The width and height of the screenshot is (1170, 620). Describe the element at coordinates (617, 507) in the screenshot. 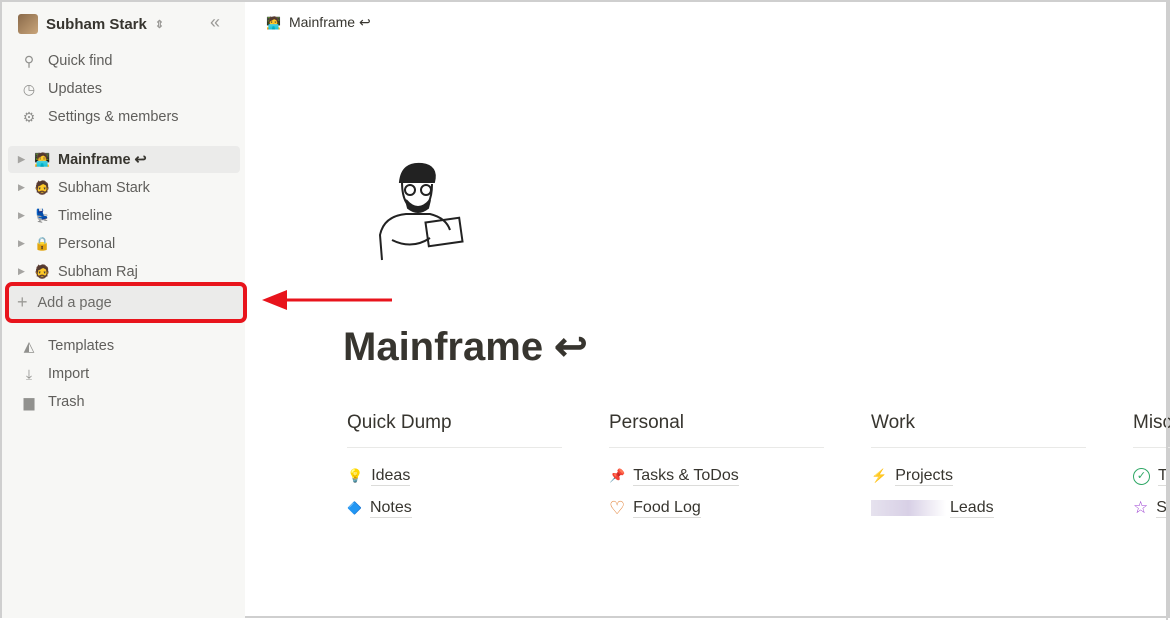

I see `heart-icon: ♡` at that location.